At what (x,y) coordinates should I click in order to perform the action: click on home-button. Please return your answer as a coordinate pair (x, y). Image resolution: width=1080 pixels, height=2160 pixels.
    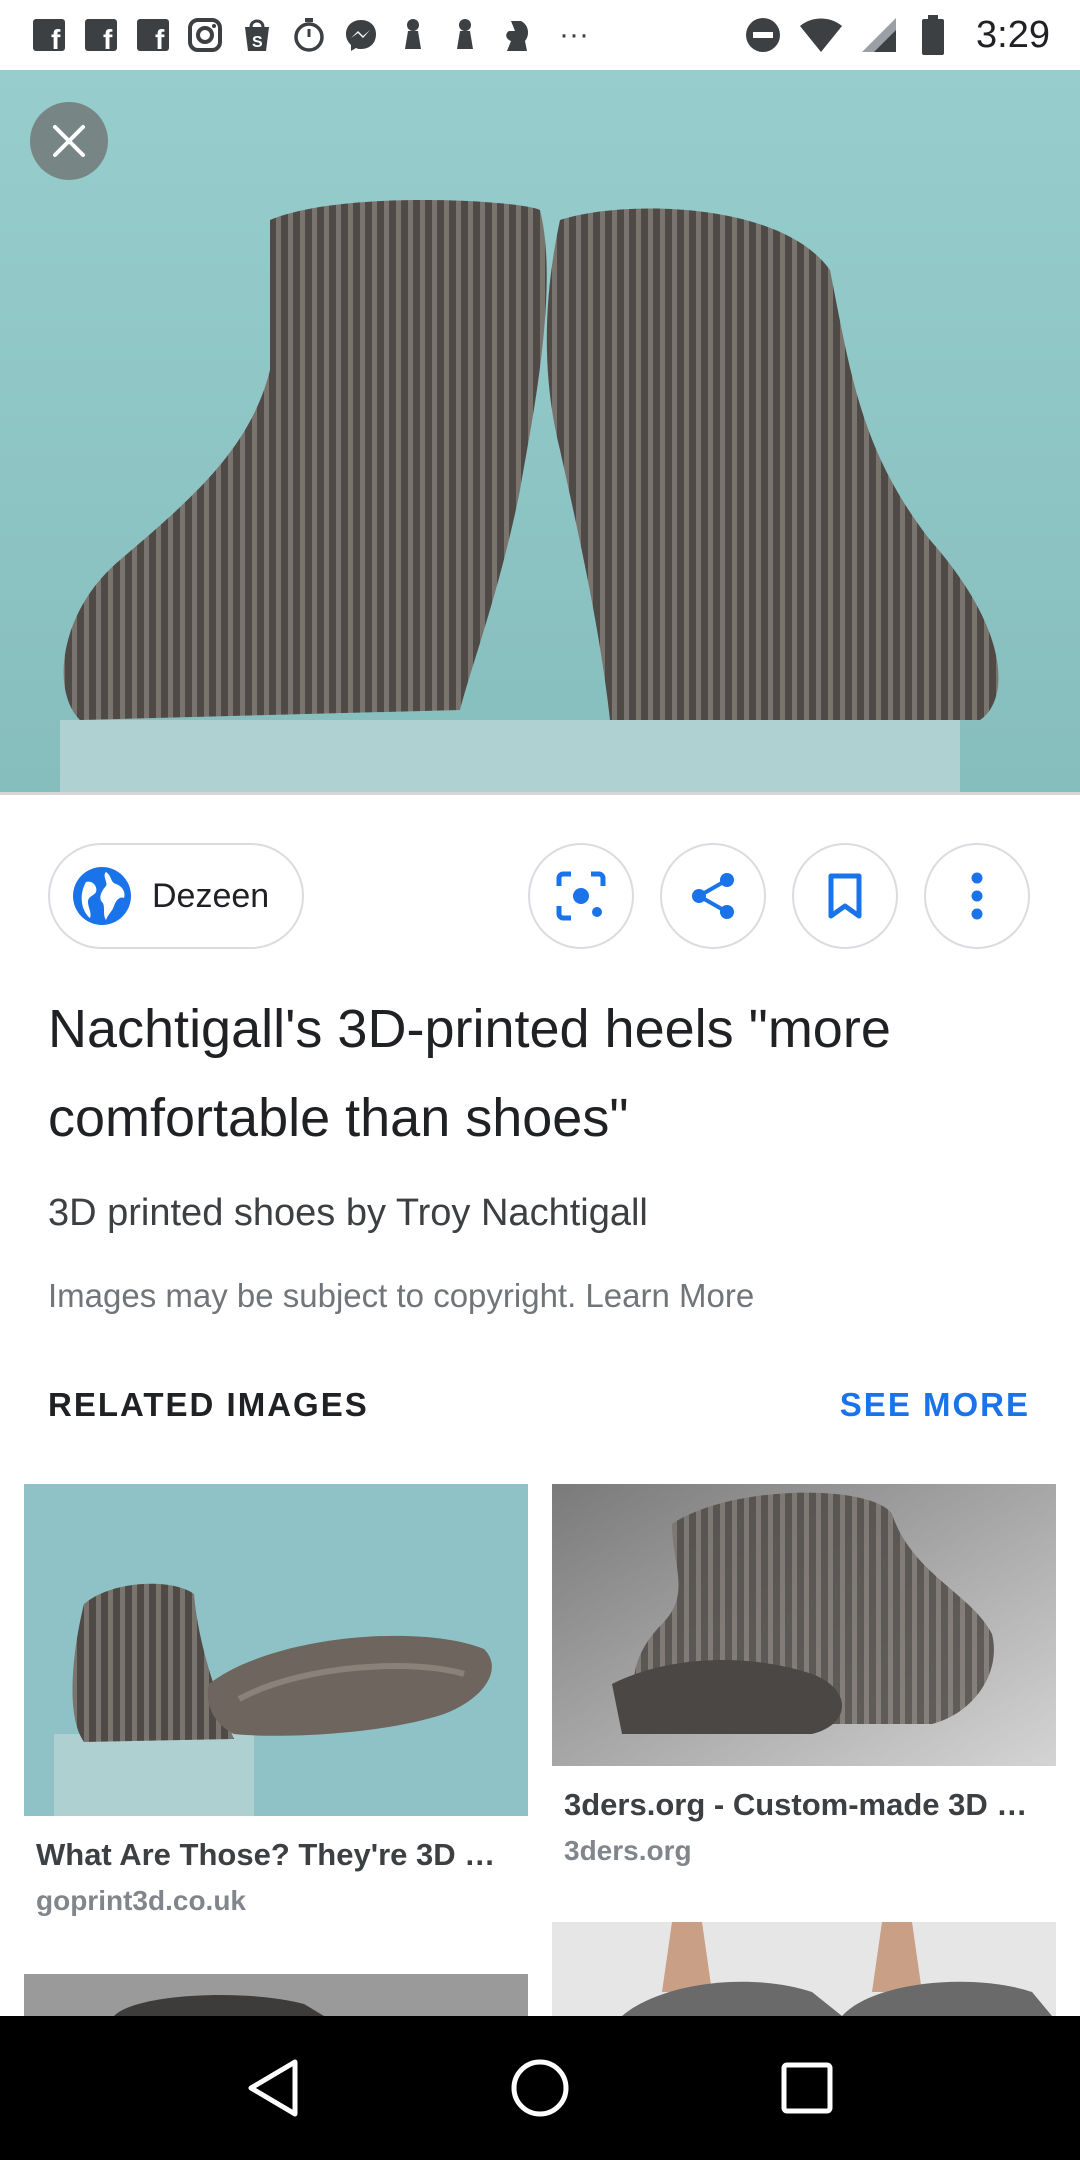
    Looking at the image, I should click on (540, 2088).